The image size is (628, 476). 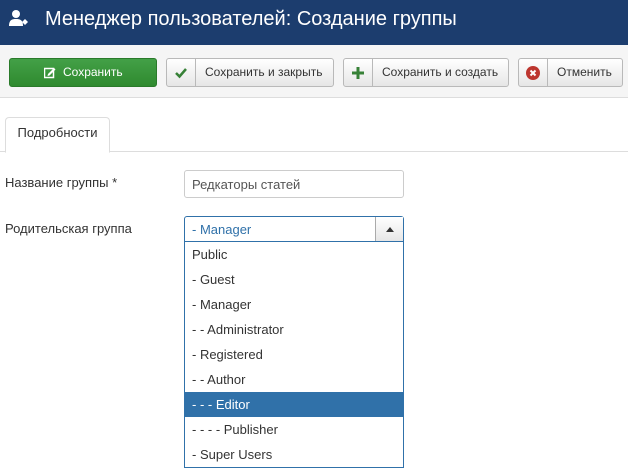 I want to click on plus-icon, so click(x=358, y=72).